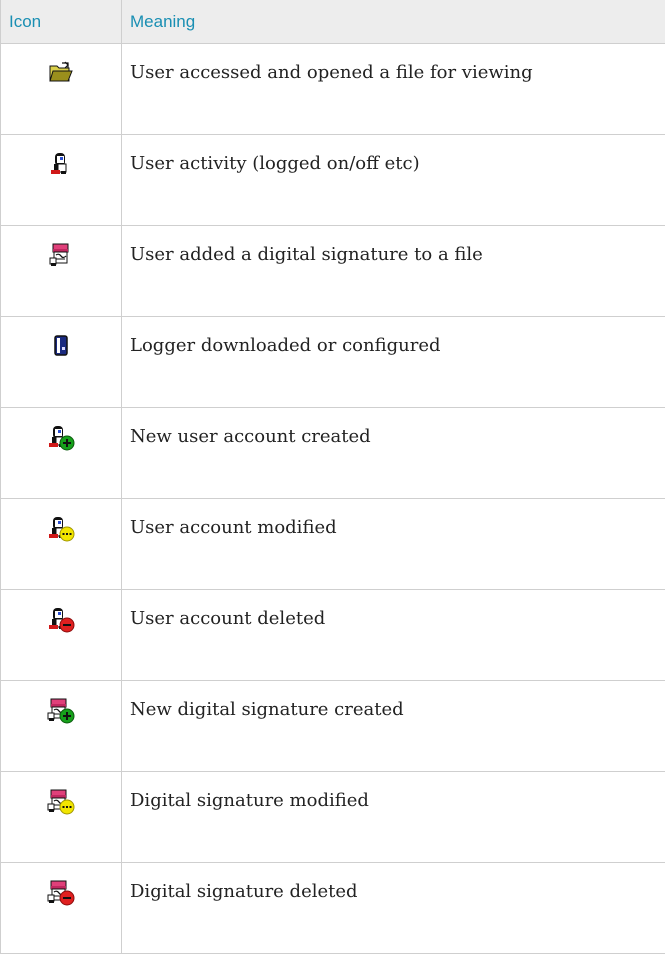 The width and height of the screenshot is (665, 954). I want to click on icon-column-header: Icon, so click(61, 22).